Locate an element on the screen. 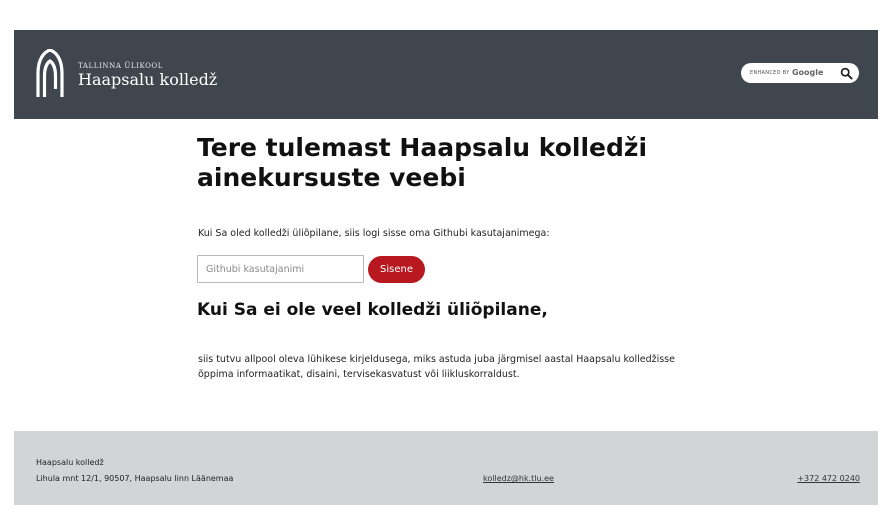 This screenshot has width=891, height=521. search-branding: ENHANCED BY Google is located at coordinates (786, 73).